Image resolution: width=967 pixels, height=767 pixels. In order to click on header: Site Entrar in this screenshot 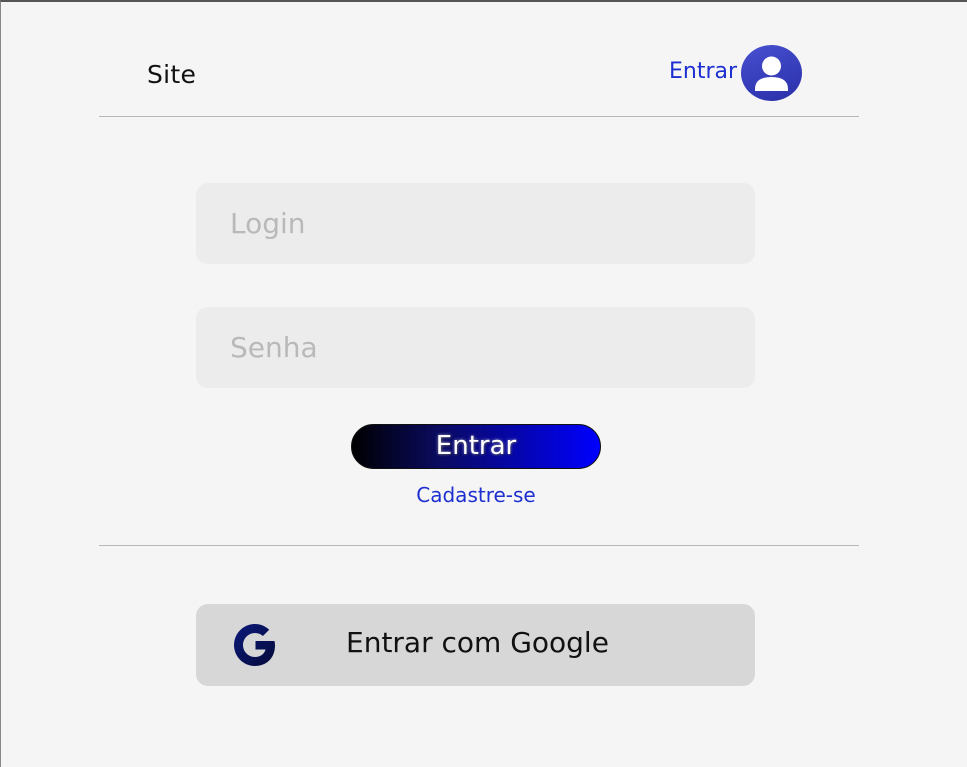, I will do `click(484, 59)`.